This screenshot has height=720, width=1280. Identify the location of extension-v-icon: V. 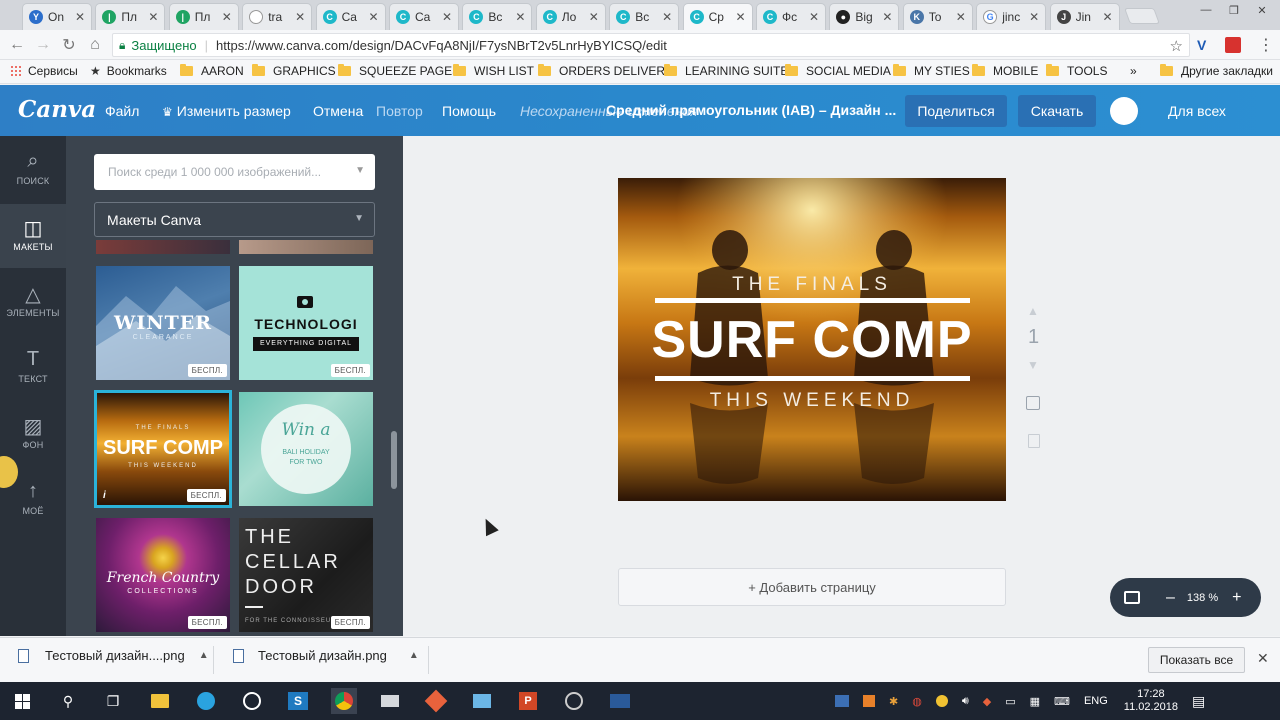
(1201, 45).